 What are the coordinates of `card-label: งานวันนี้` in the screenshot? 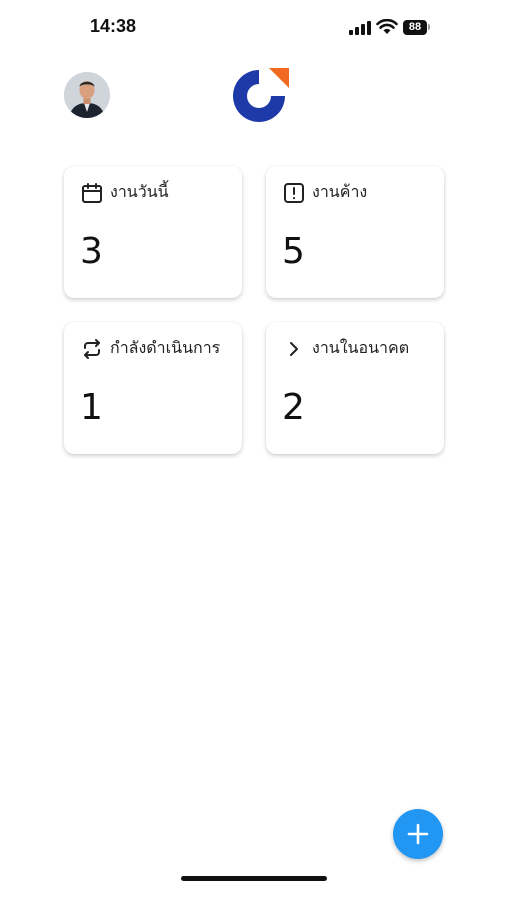 It's located at (139, 191).